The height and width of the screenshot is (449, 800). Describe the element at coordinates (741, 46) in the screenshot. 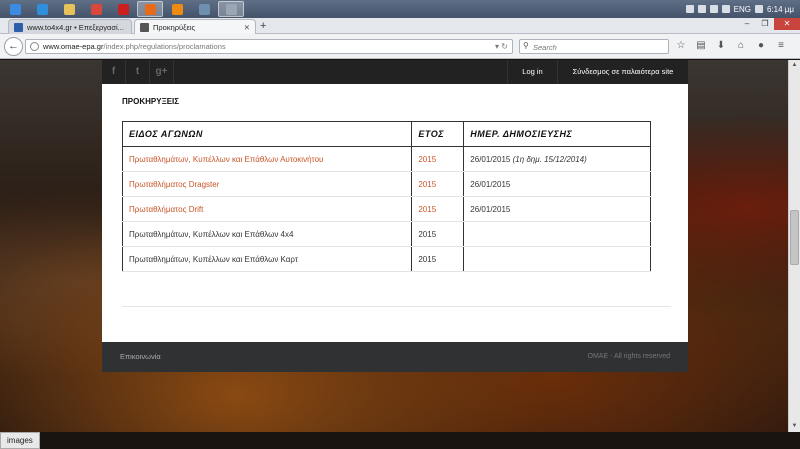

I see `home-icon: ⌂` at that location.